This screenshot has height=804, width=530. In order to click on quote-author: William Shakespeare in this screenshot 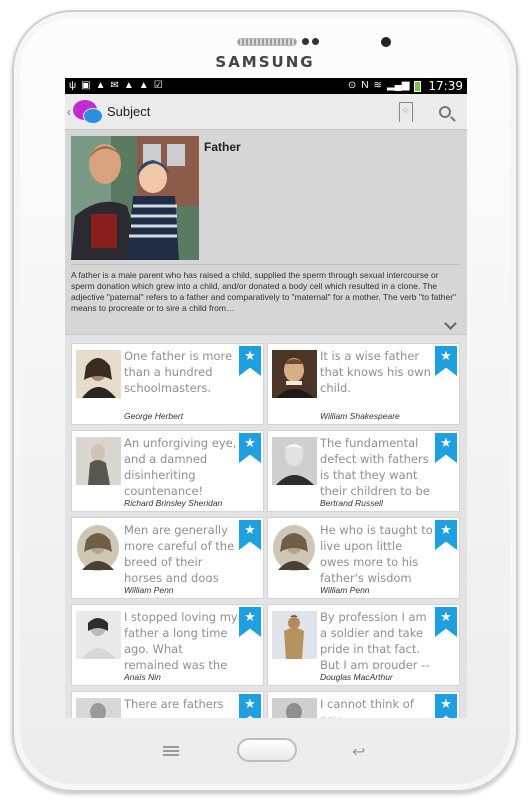, I will do `click(360, 416)`.